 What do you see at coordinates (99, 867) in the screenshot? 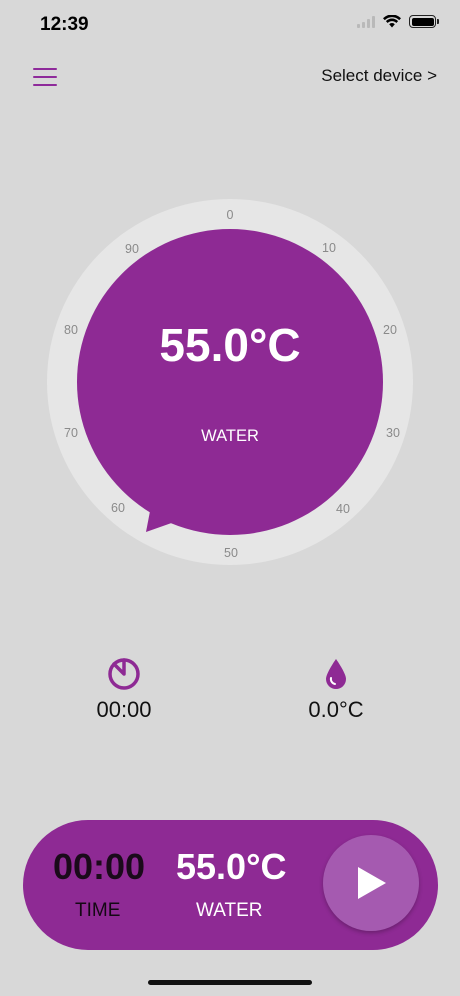
I see `cook-time-value: 00:00` at bounding box center [99, 867].